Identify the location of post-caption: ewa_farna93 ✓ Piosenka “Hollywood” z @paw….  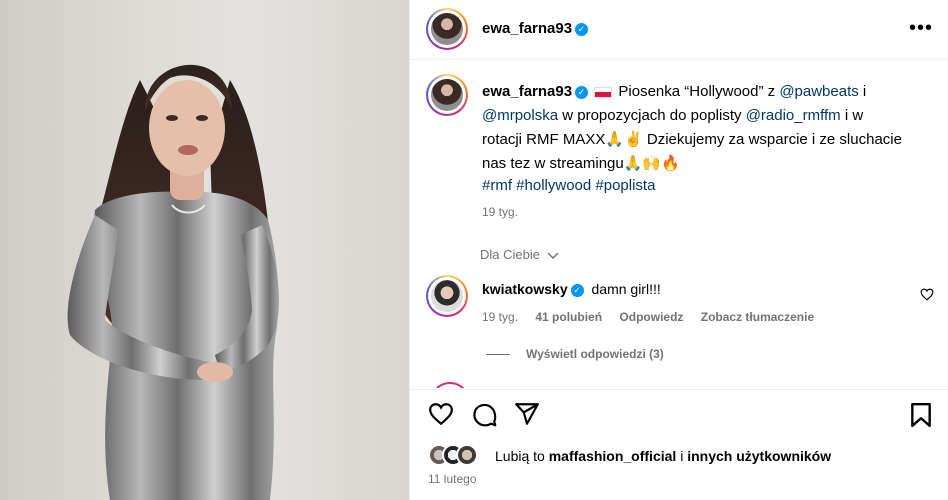
(692, 128).